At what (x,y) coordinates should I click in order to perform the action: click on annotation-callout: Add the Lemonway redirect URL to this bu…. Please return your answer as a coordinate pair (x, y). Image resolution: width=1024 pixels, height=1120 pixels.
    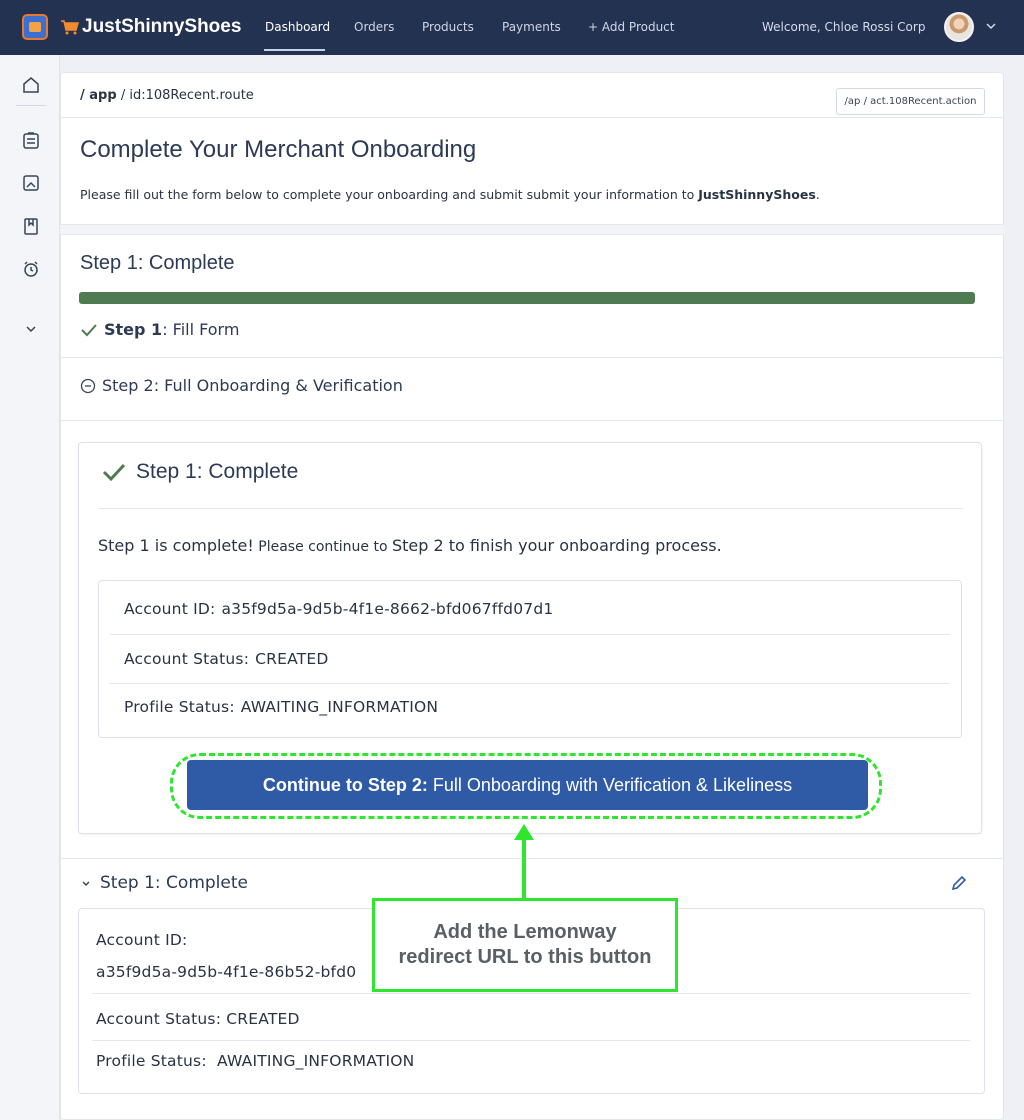
    Looking at the image, I should click on (525, 945).